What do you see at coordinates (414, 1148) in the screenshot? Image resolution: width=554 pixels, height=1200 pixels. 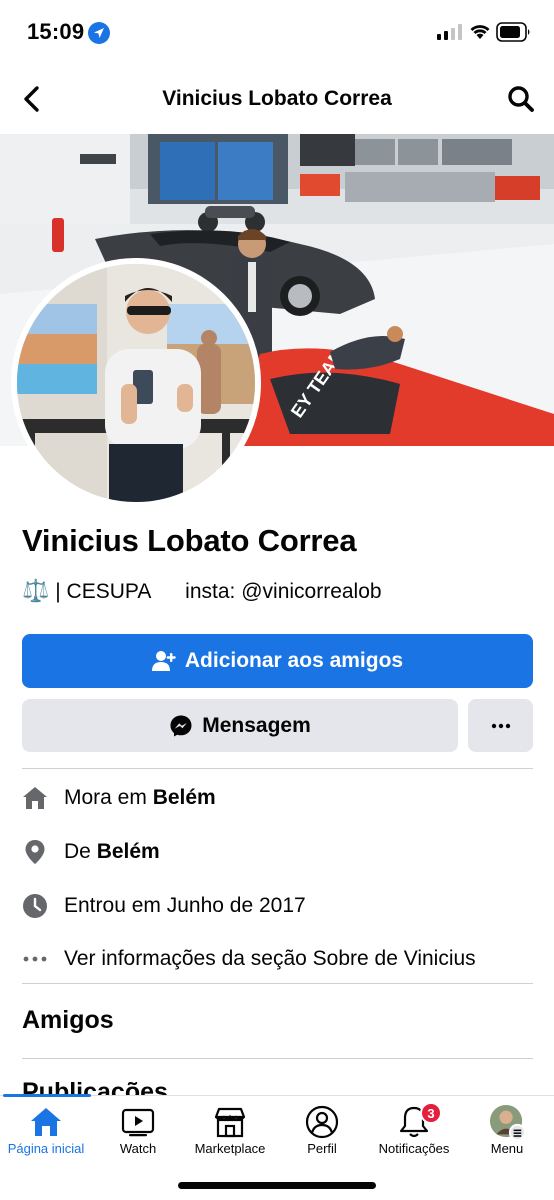 I see `tab-notifications-label: Notificações` at bounding box center [414, 1148].